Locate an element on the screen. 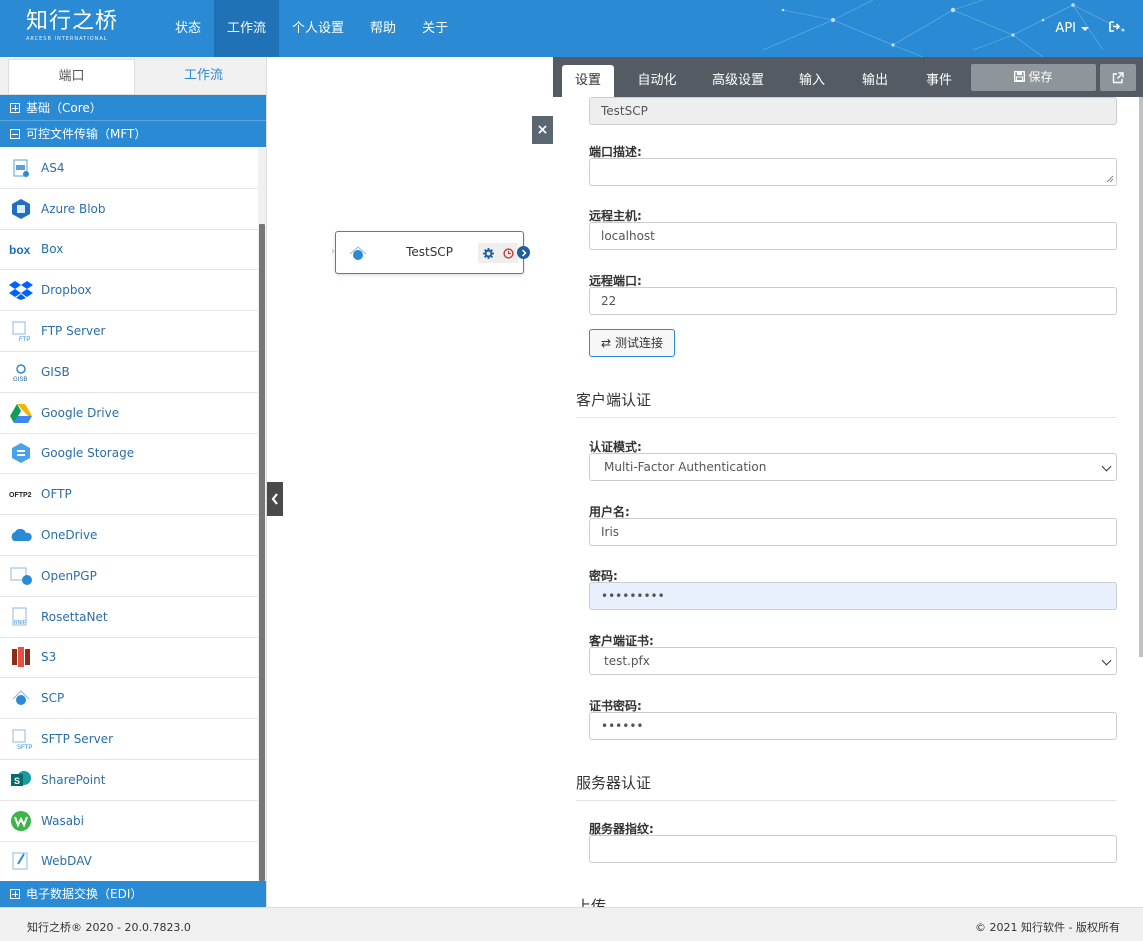 The height and width of the screenshot is (941, 1143). connector-list-scrollbar is located at coordinates (262, 514).